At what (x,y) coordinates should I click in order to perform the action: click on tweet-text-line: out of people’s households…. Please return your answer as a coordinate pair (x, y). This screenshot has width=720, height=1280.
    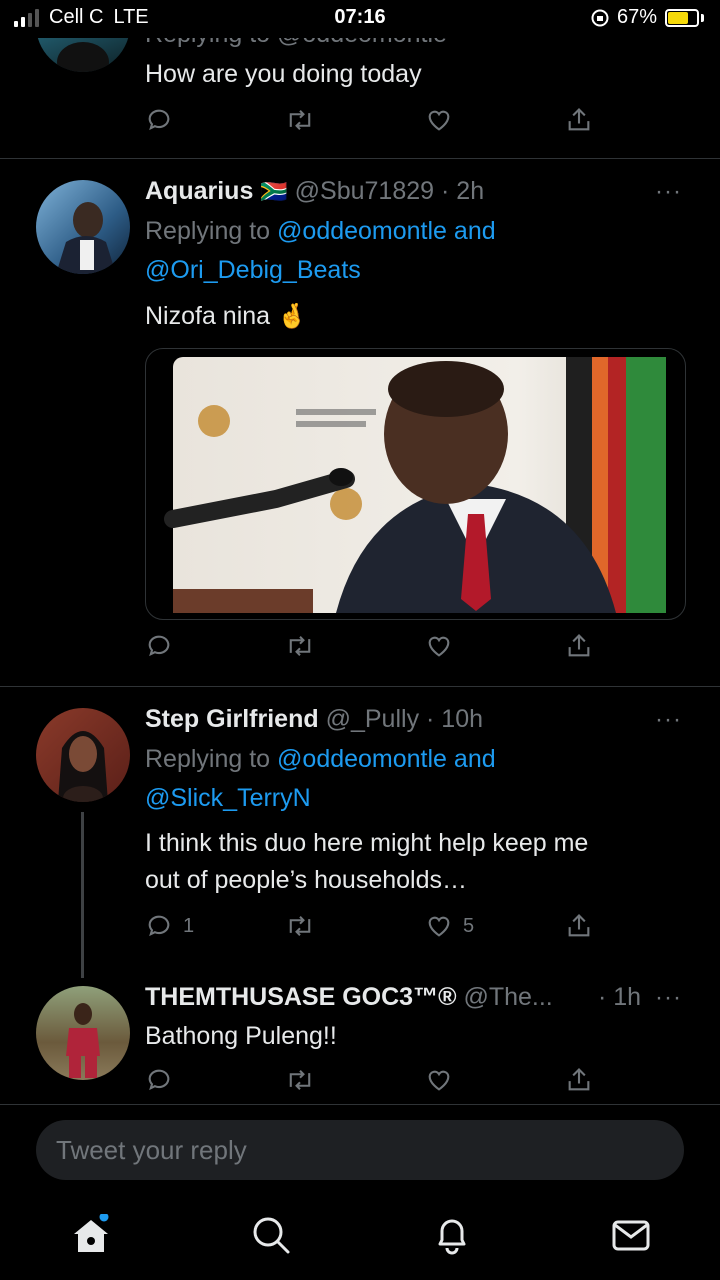
    Looking at the image, I should click on (306, 880).